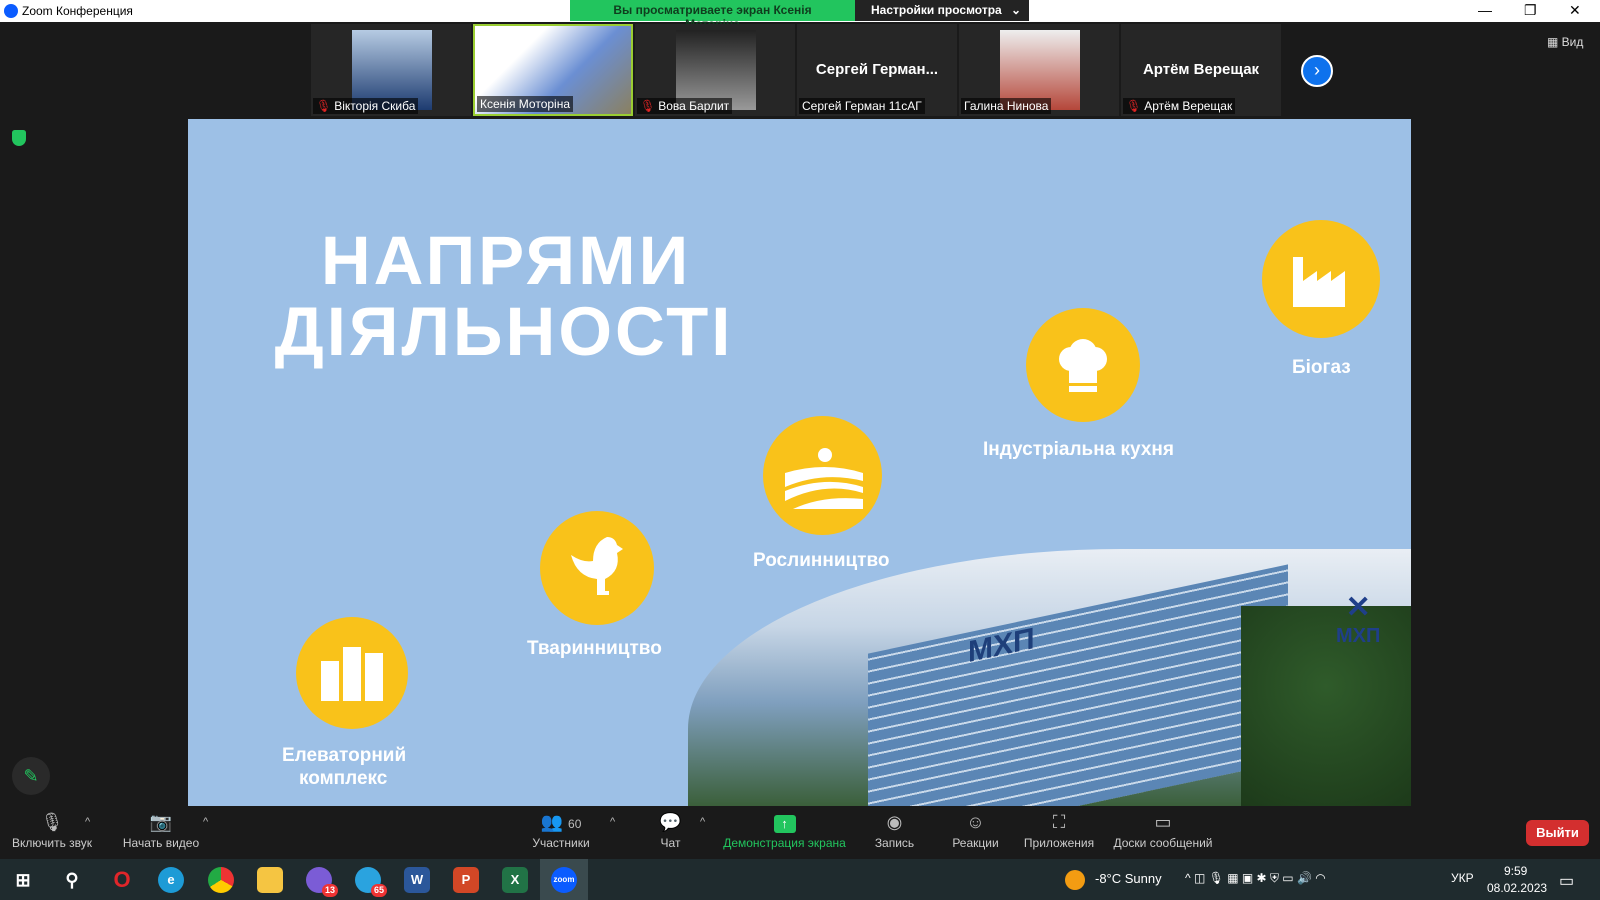 This screenshot has width=1600, height=900. What do you see at coordinates (161, 822) in the screenshot?
I see `video-off-icon: 📷` at bounding box center [161, 822].